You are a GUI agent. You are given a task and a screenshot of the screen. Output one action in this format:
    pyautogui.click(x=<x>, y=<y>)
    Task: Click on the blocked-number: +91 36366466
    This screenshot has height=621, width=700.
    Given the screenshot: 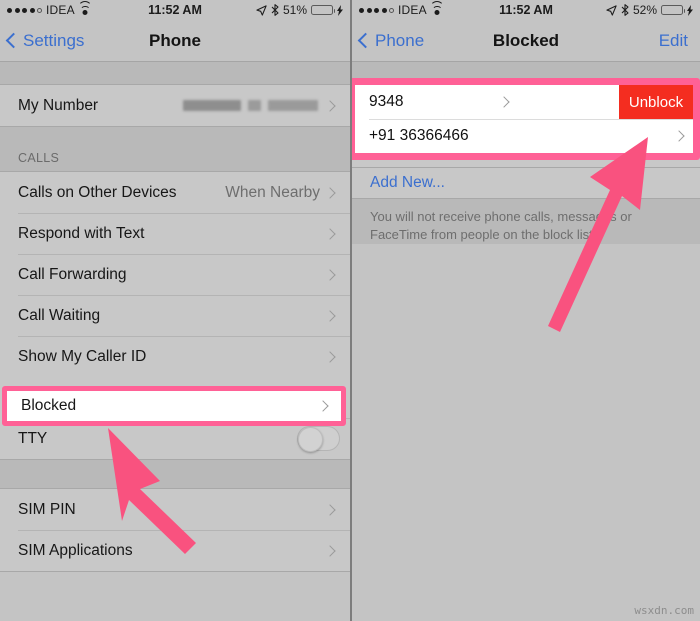 What is the action you would take?
    pyautogui.click(x=419, y=135)
    